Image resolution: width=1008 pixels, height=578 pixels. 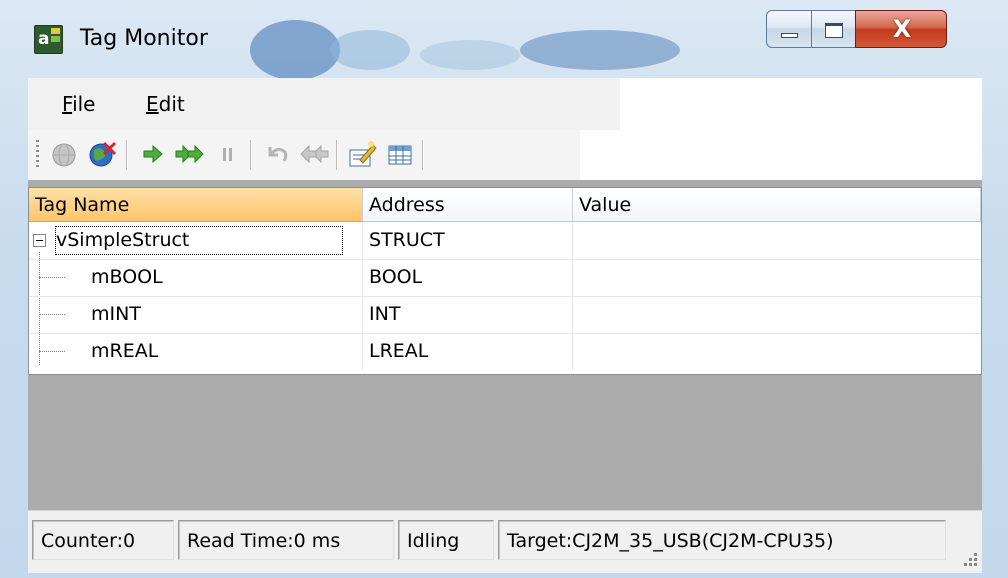 I want to click on minimize-button, so click(x=789, y=29).